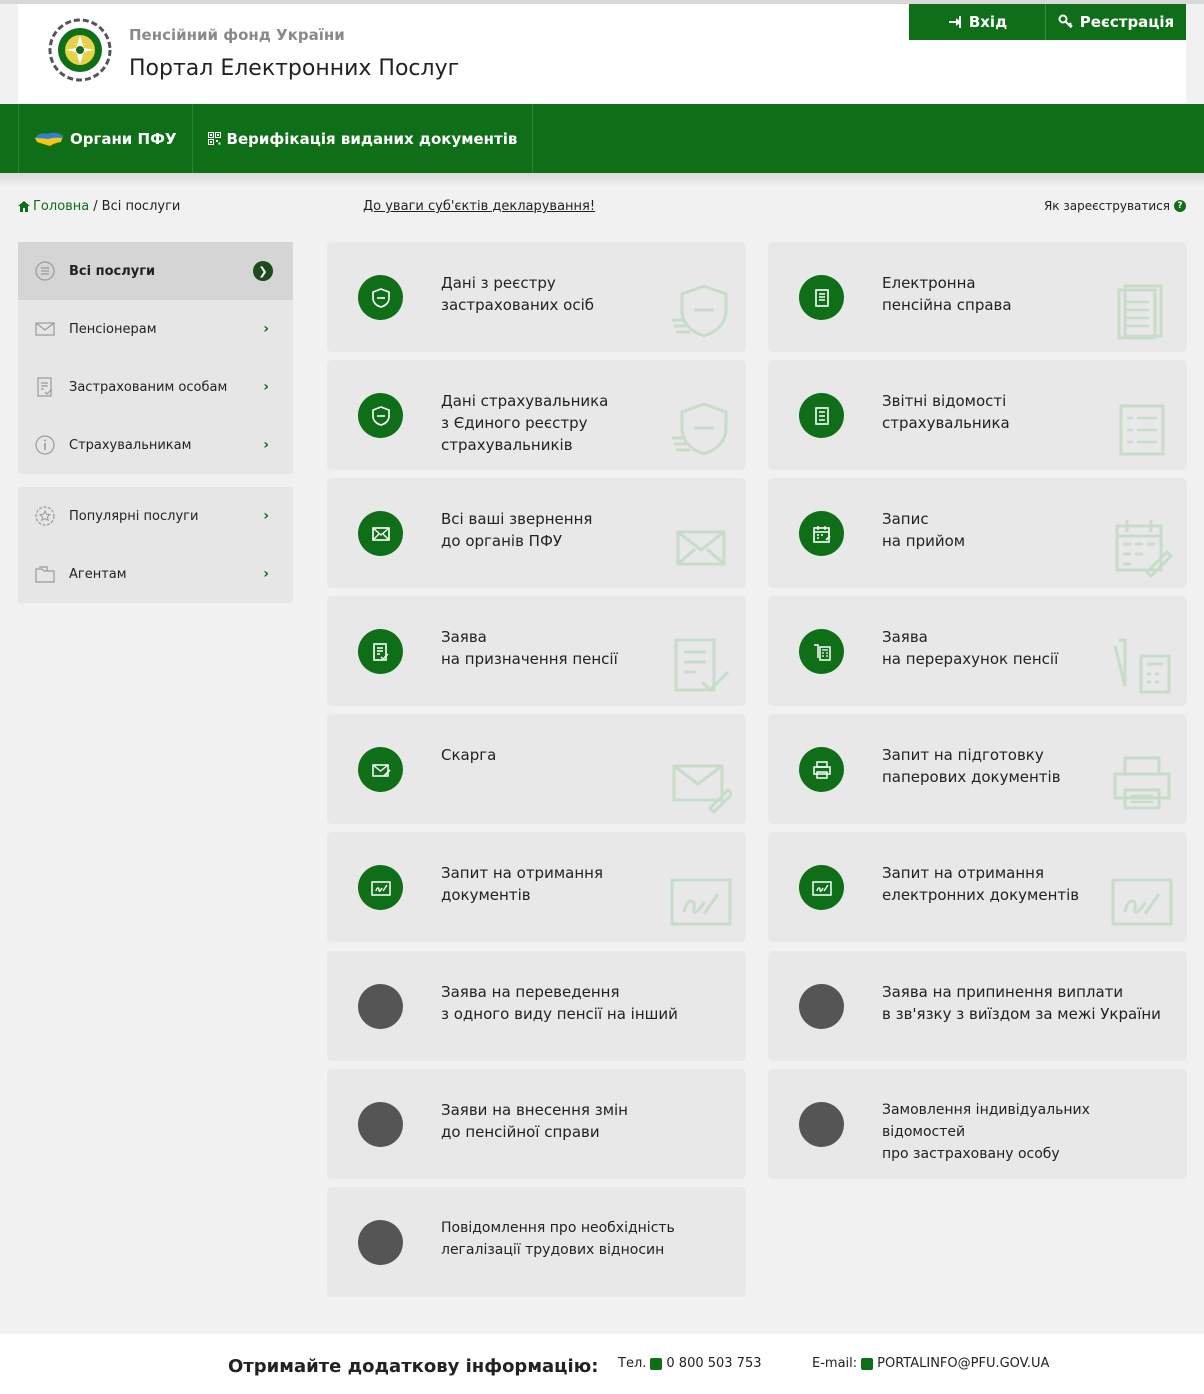 The height and width of the screenshot is (1394, 1204). I want to click on service-card-pension-file: Електронна пенсійна справа, so click(977, 297).